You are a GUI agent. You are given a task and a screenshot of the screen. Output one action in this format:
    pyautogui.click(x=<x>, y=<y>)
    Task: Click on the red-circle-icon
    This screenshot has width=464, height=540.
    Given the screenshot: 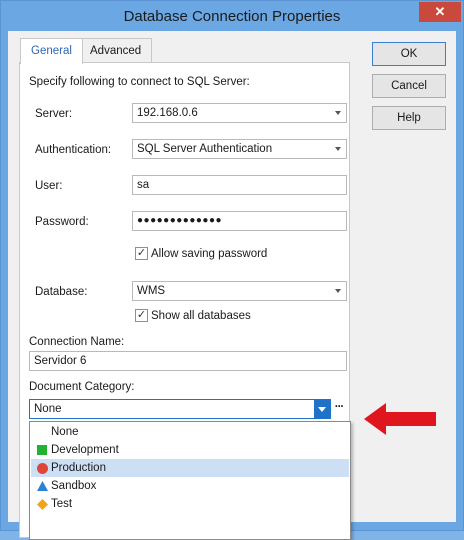 What is the action you would take?
    pyautogui.click(x=42, y=468)
    